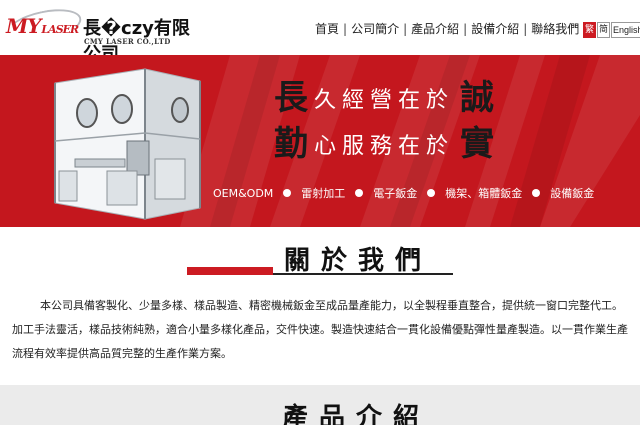  I want to click on products-section: 產品介紹, so click(320, 405).